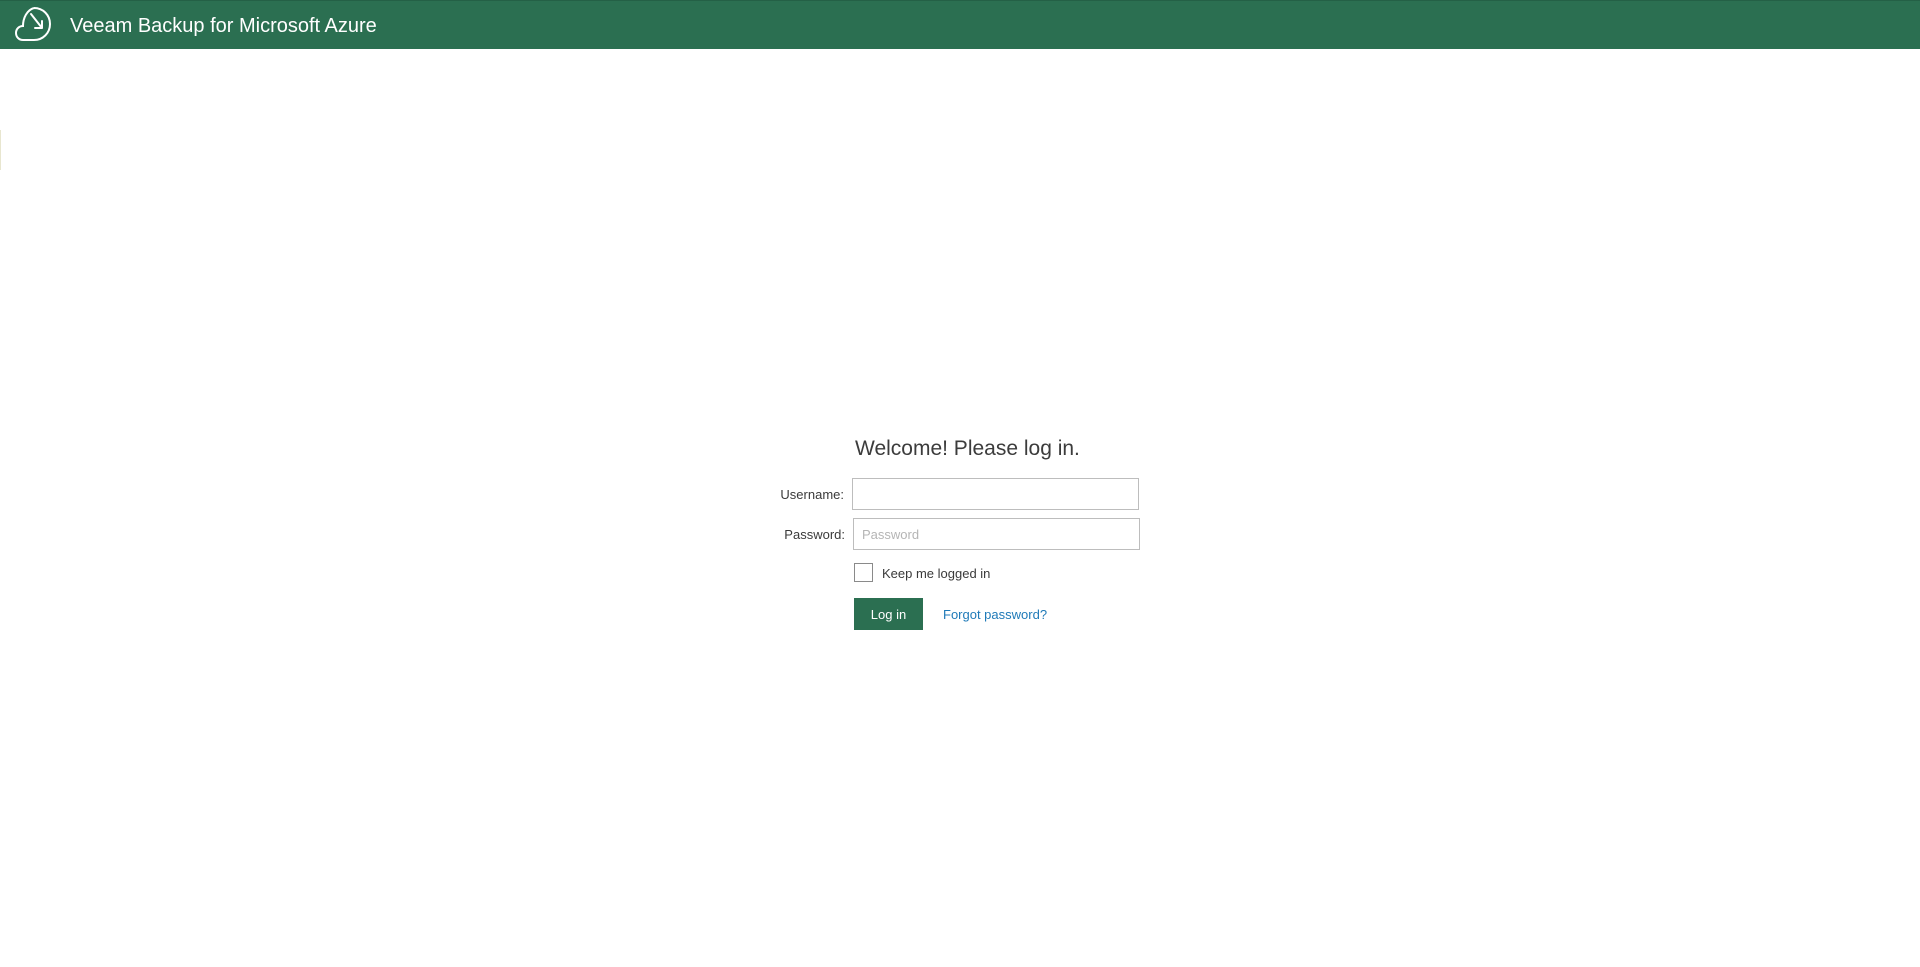  Describe the element at coordinates (996, 534) in the screenshot. I see `password-input` at that location.